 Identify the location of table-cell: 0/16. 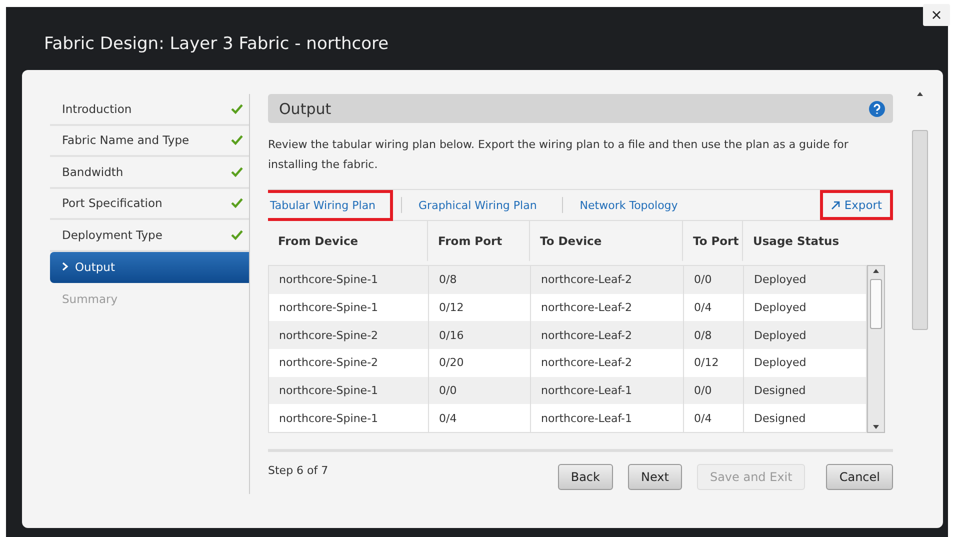
(480, 335).